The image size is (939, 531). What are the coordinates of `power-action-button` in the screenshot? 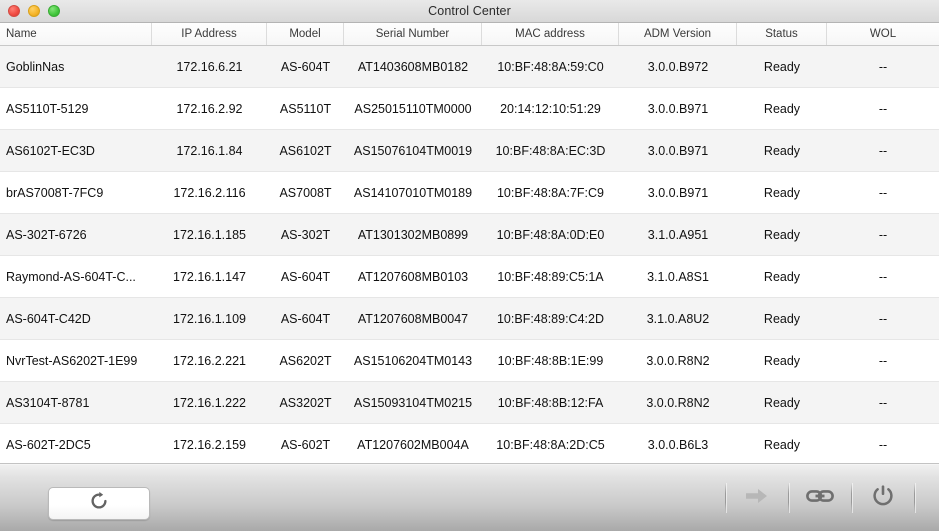 It's located at (883, 498).